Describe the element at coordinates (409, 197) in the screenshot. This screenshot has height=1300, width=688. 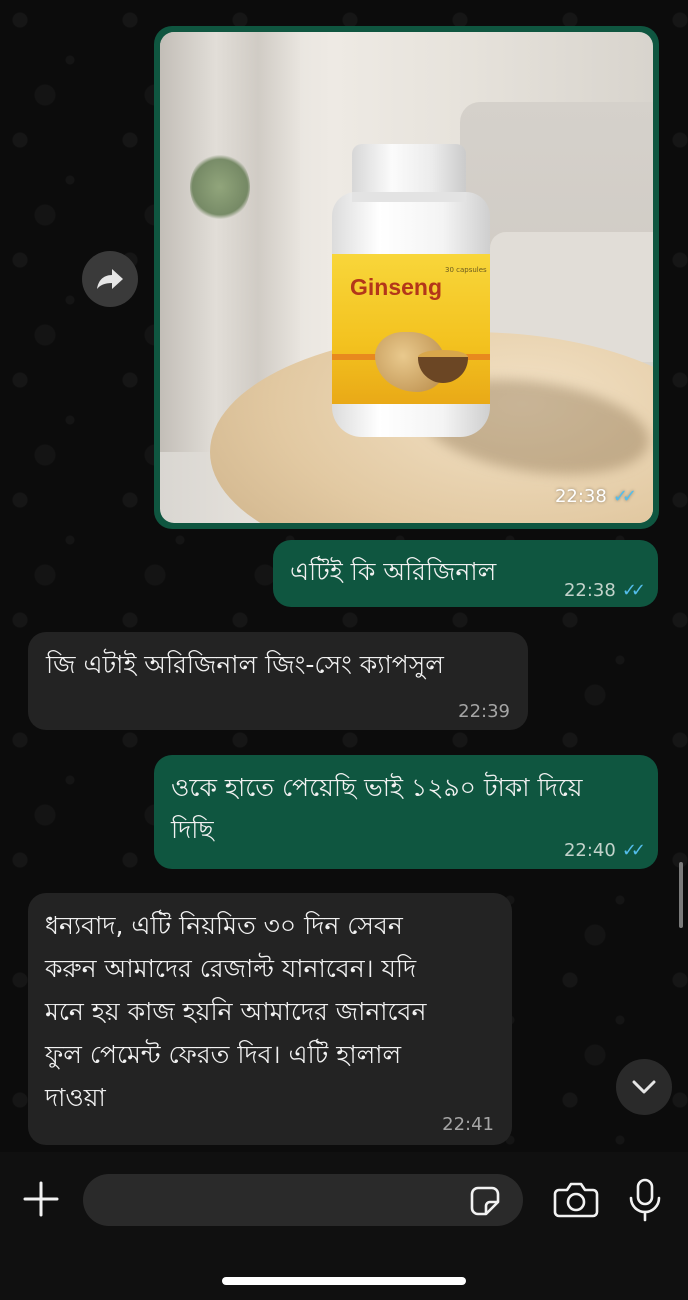
I see `bottle-cap-ring` at that location.